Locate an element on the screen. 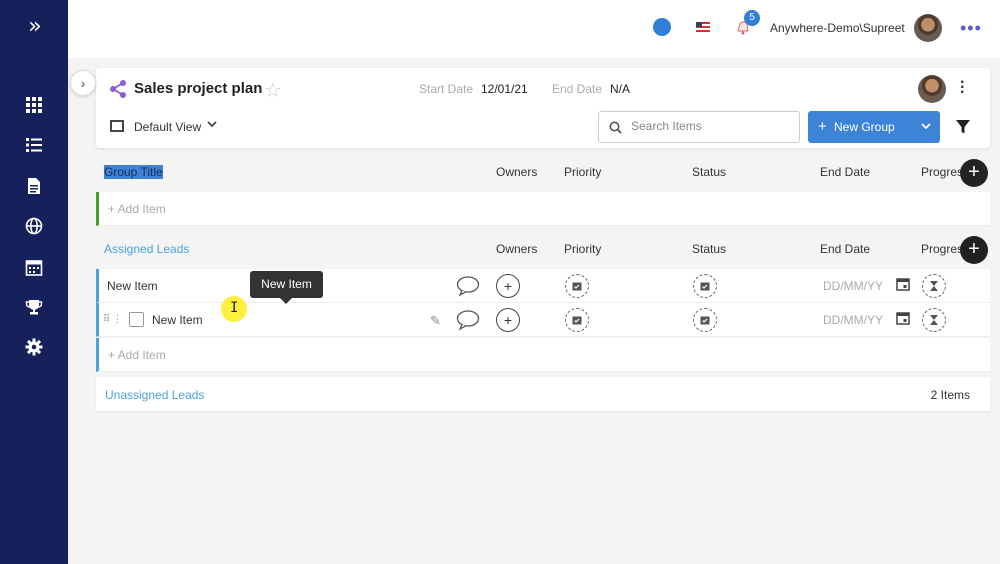 Image resolution: width=1000 pixels, height=564 pixels. group-title: Group Title is located at coordinates (133, 172).